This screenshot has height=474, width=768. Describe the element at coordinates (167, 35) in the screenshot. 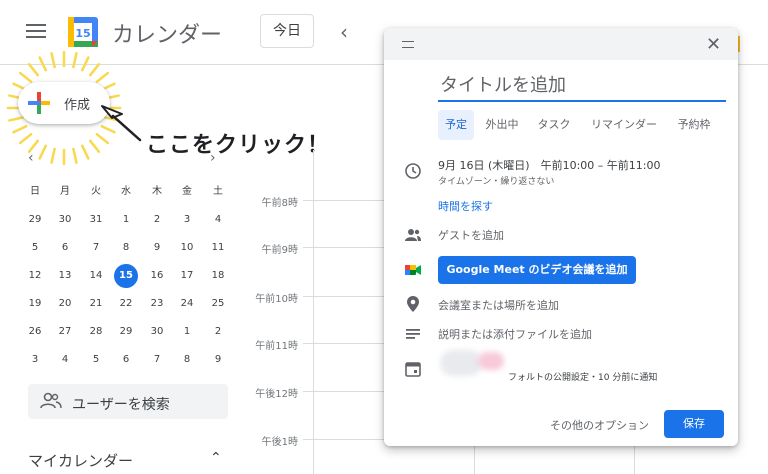

I see `app-title: カレンダー` at that location.